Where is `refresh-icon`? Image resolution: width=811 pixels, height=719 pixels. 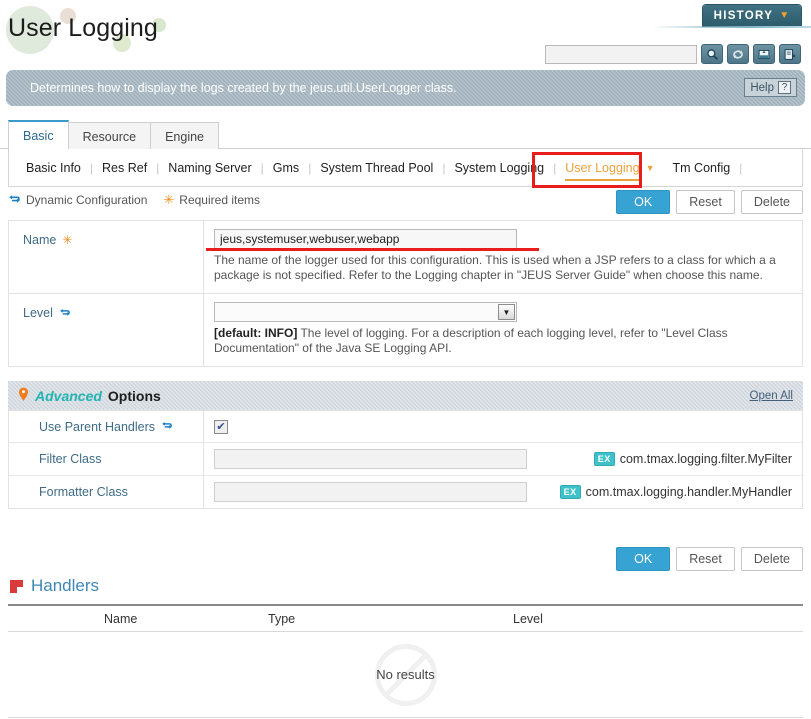
refresh-icon is located at coordinates (738, 54).